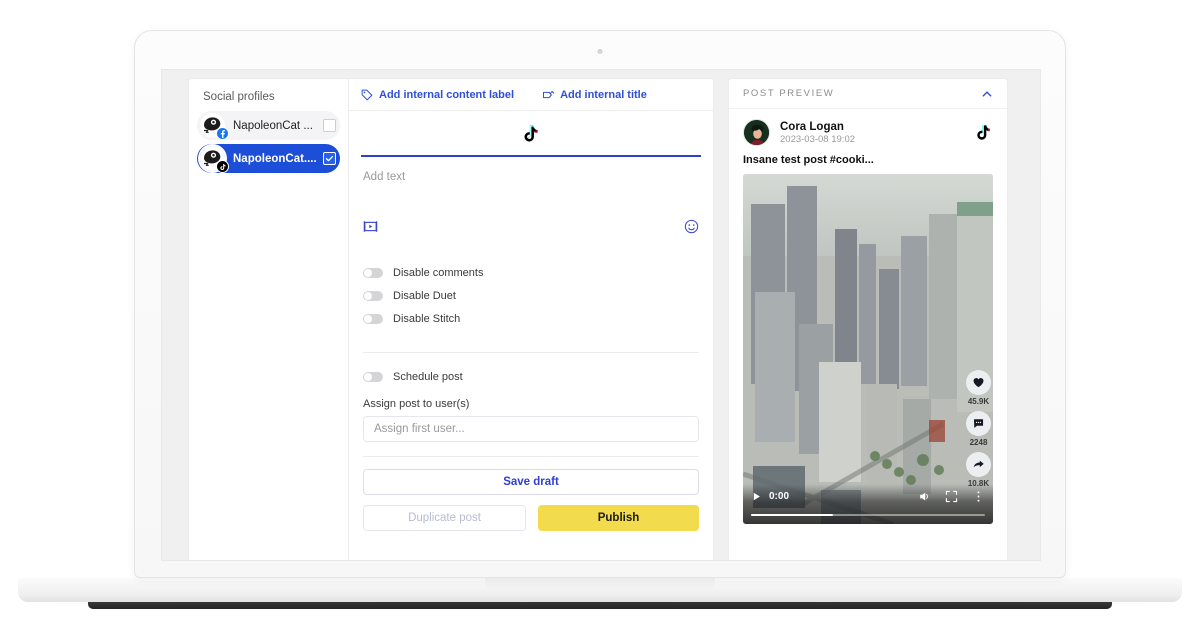 This screenshot has height=642, width=1200. Describe the element at coordinates (978, 423) in the screenshot. I see `comment-icon` at that location.